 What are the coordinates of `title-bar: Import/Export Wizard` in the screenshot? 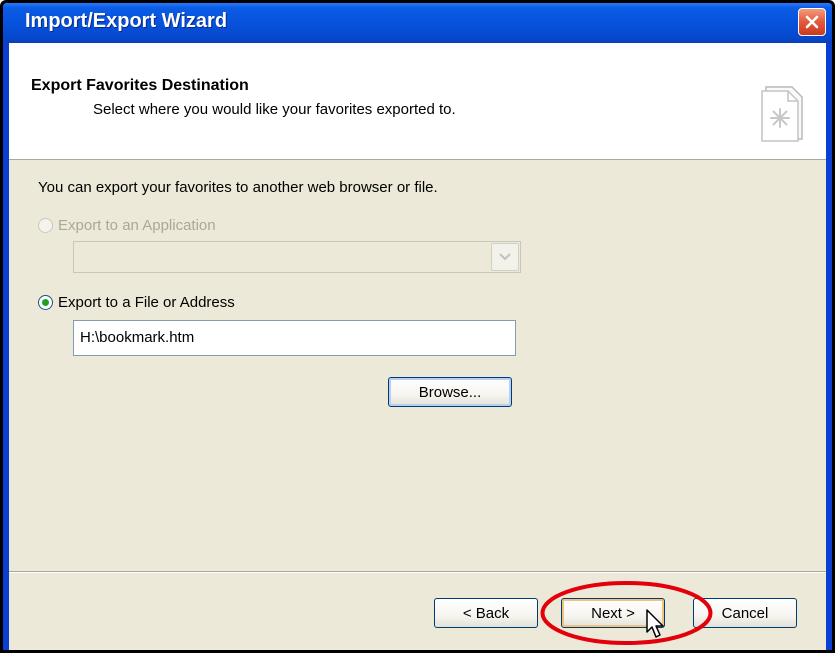 It's located at (417, 23).